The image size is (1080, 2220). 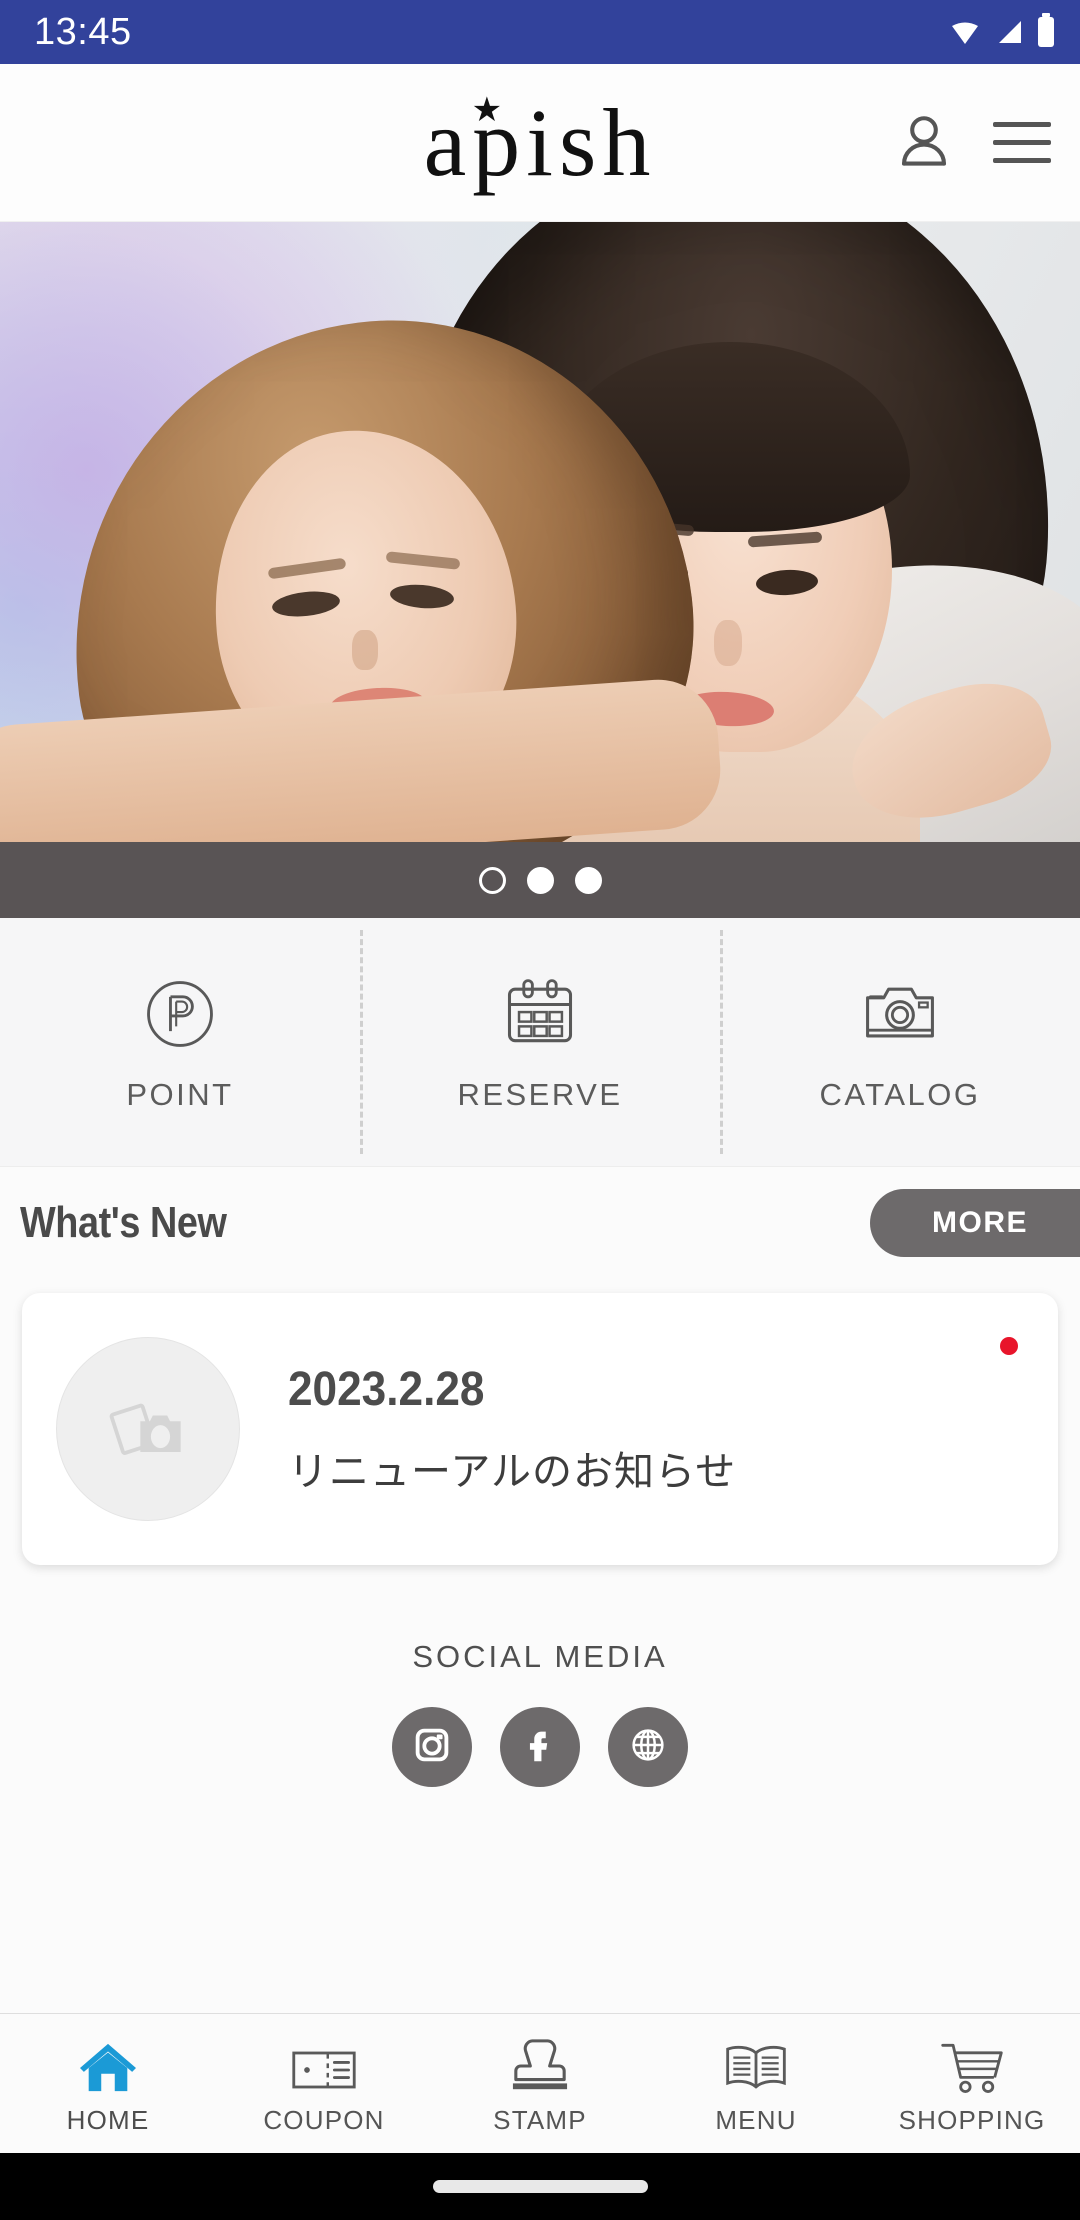 I want to click on whats-new-title: What's New, so click(x=123, y=1222).